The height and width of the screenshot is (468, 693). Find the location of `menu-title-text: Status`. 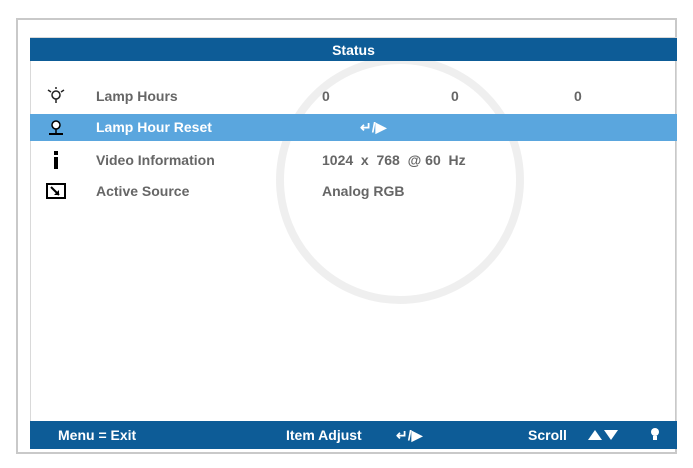

menu-title-text: Status is located at coordinates (353, 49).